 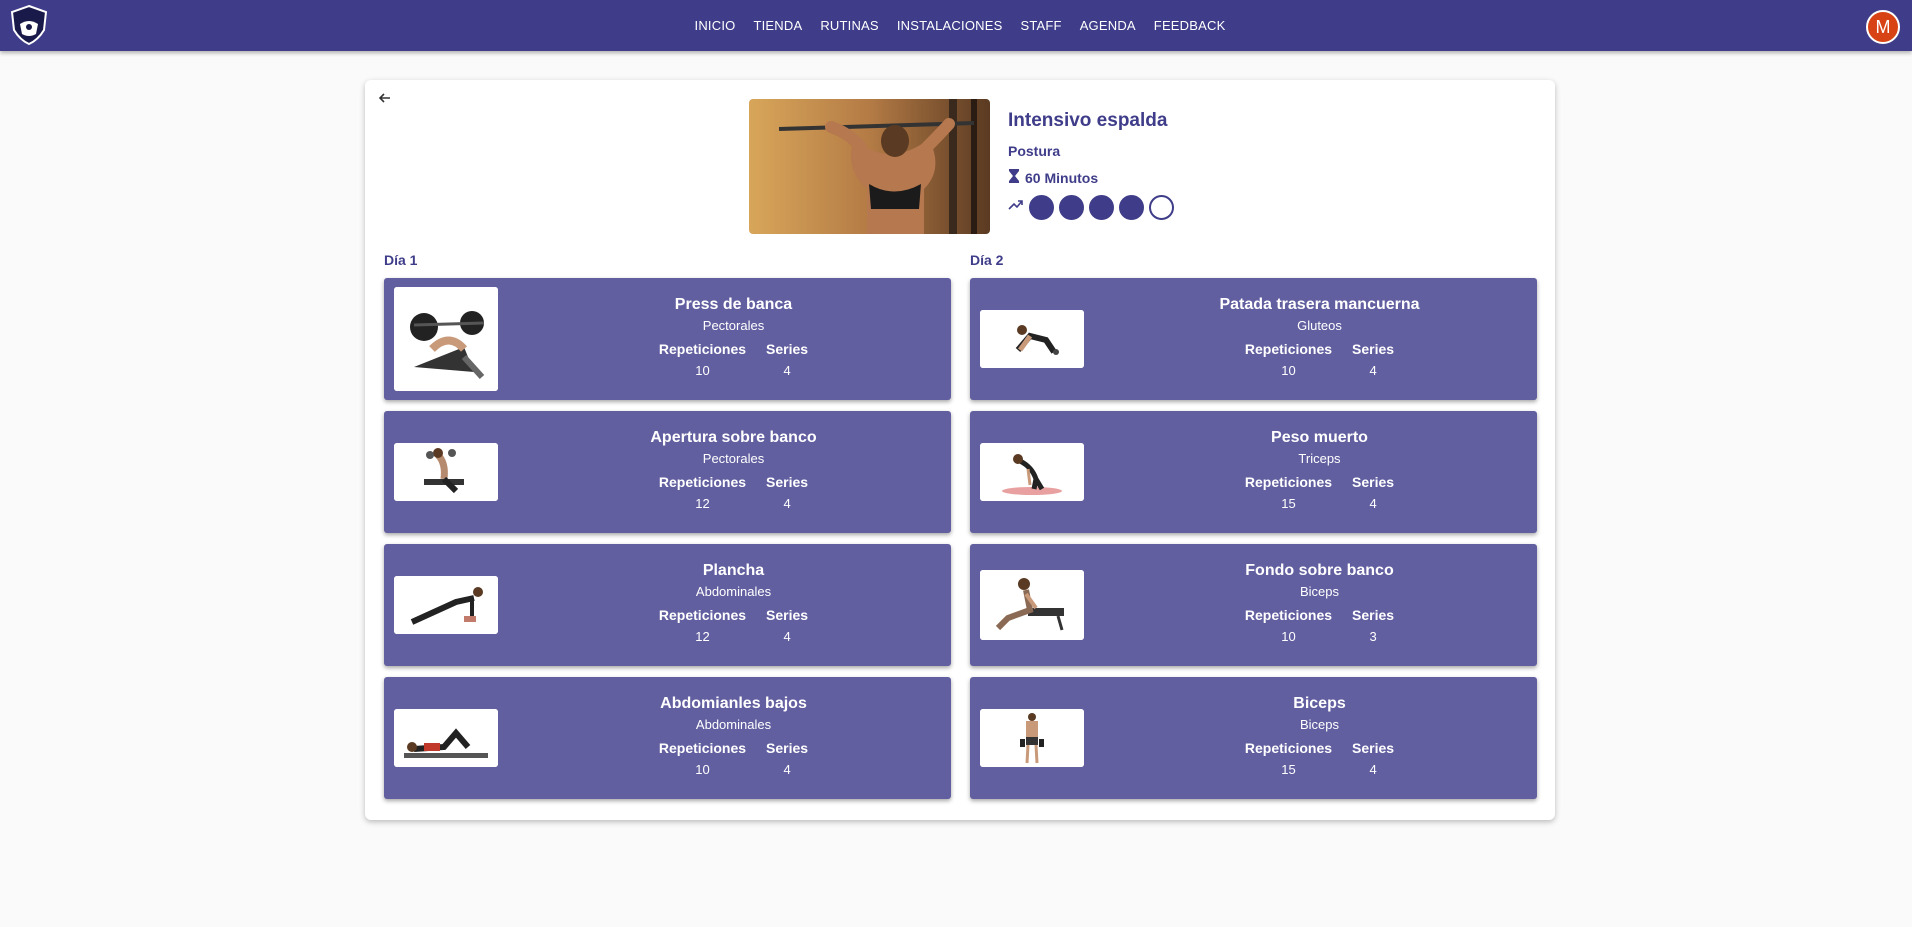 I want to click on exercise-muscle: Triceps, so click(x=1319, y=458).